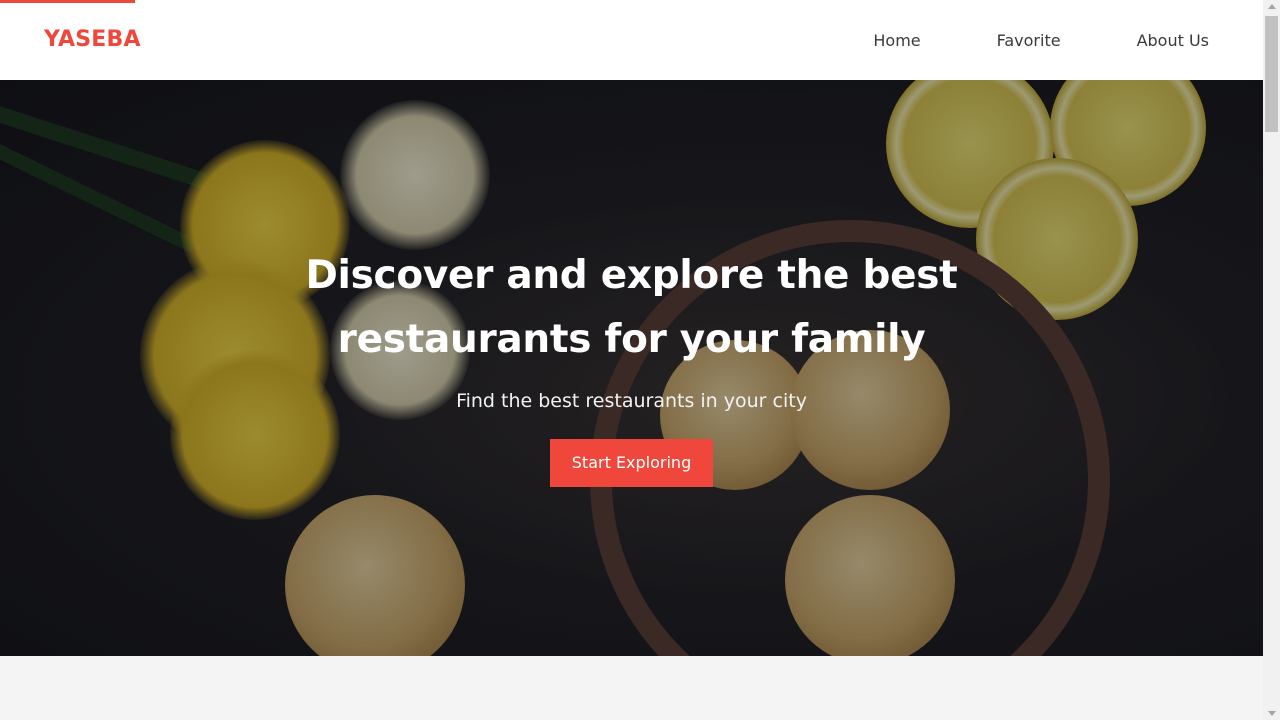 This screenshot has height=720, width=1280. What do you see at coordinates (92, 39) in the screenshot?
I see `brand-logo: YASEBA` at bounding box center [92, 39].